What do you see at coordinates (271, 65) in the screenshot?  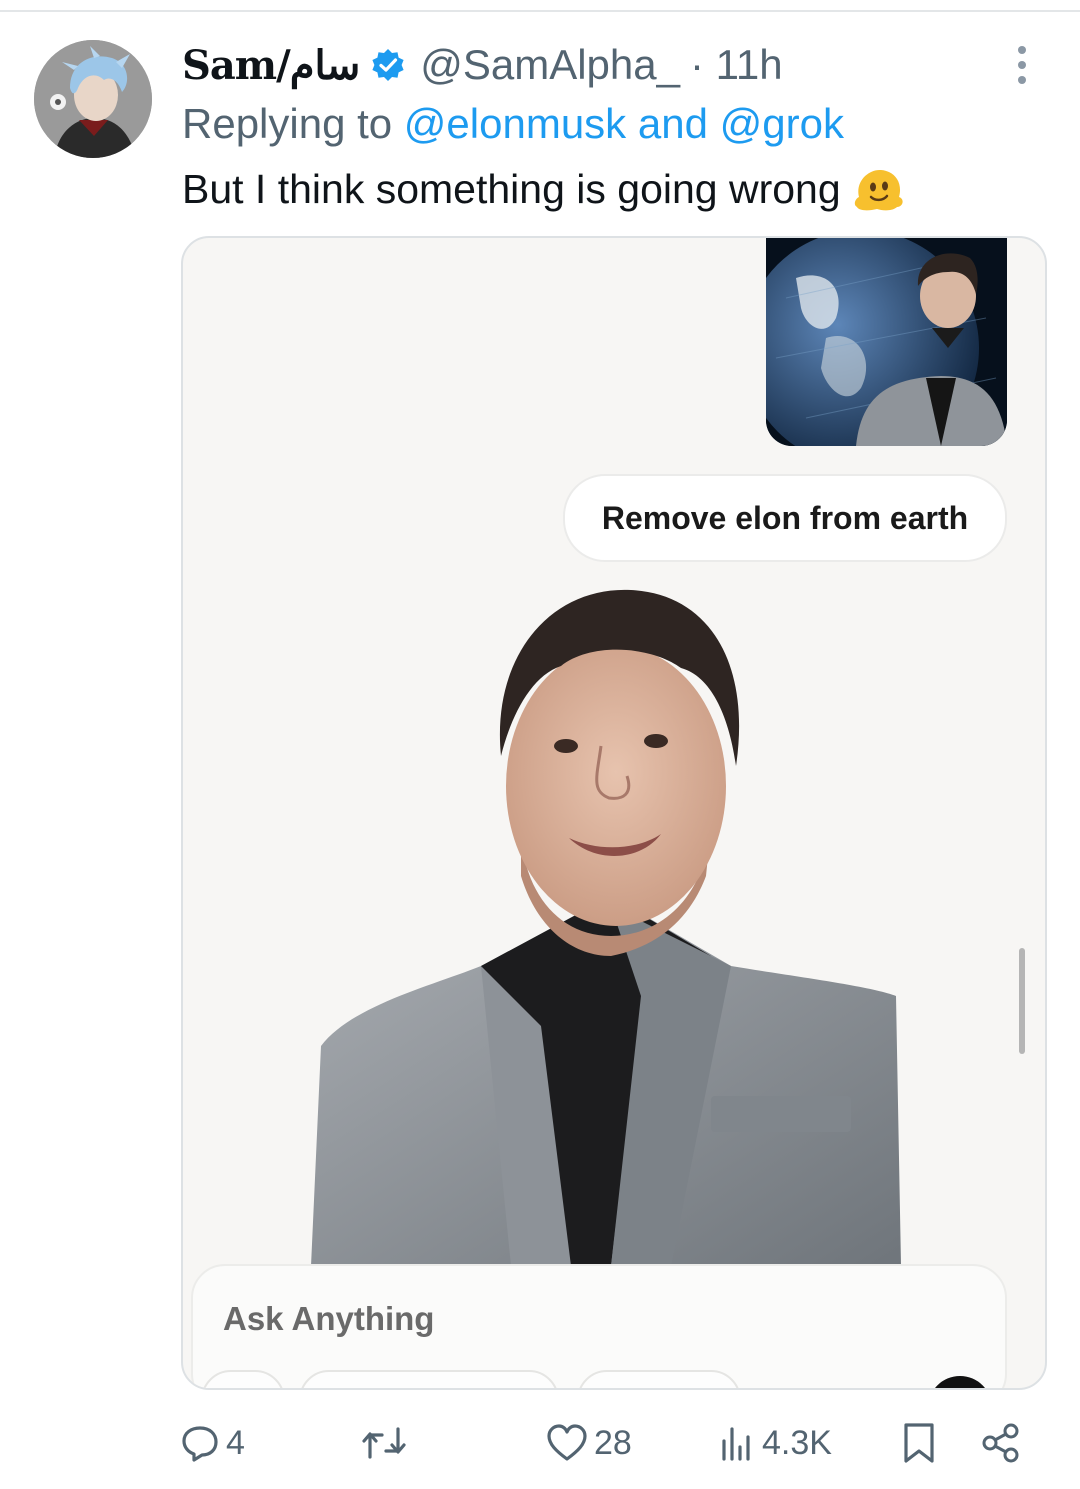 I see `display-name: Sam/سام` at bounding box center [271, 65].